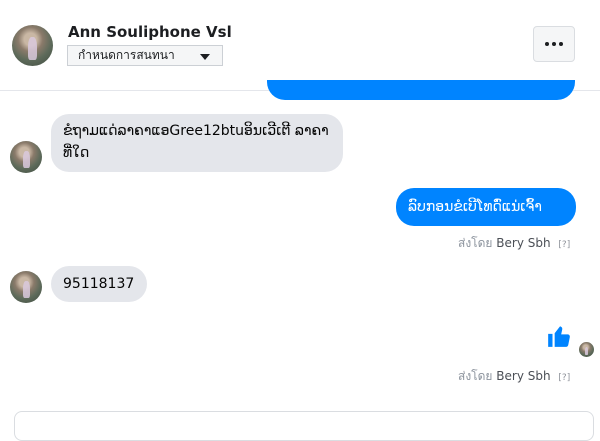 The image size is (600, 441). I want to click on thumbs-up-icon, so click(559, 336).